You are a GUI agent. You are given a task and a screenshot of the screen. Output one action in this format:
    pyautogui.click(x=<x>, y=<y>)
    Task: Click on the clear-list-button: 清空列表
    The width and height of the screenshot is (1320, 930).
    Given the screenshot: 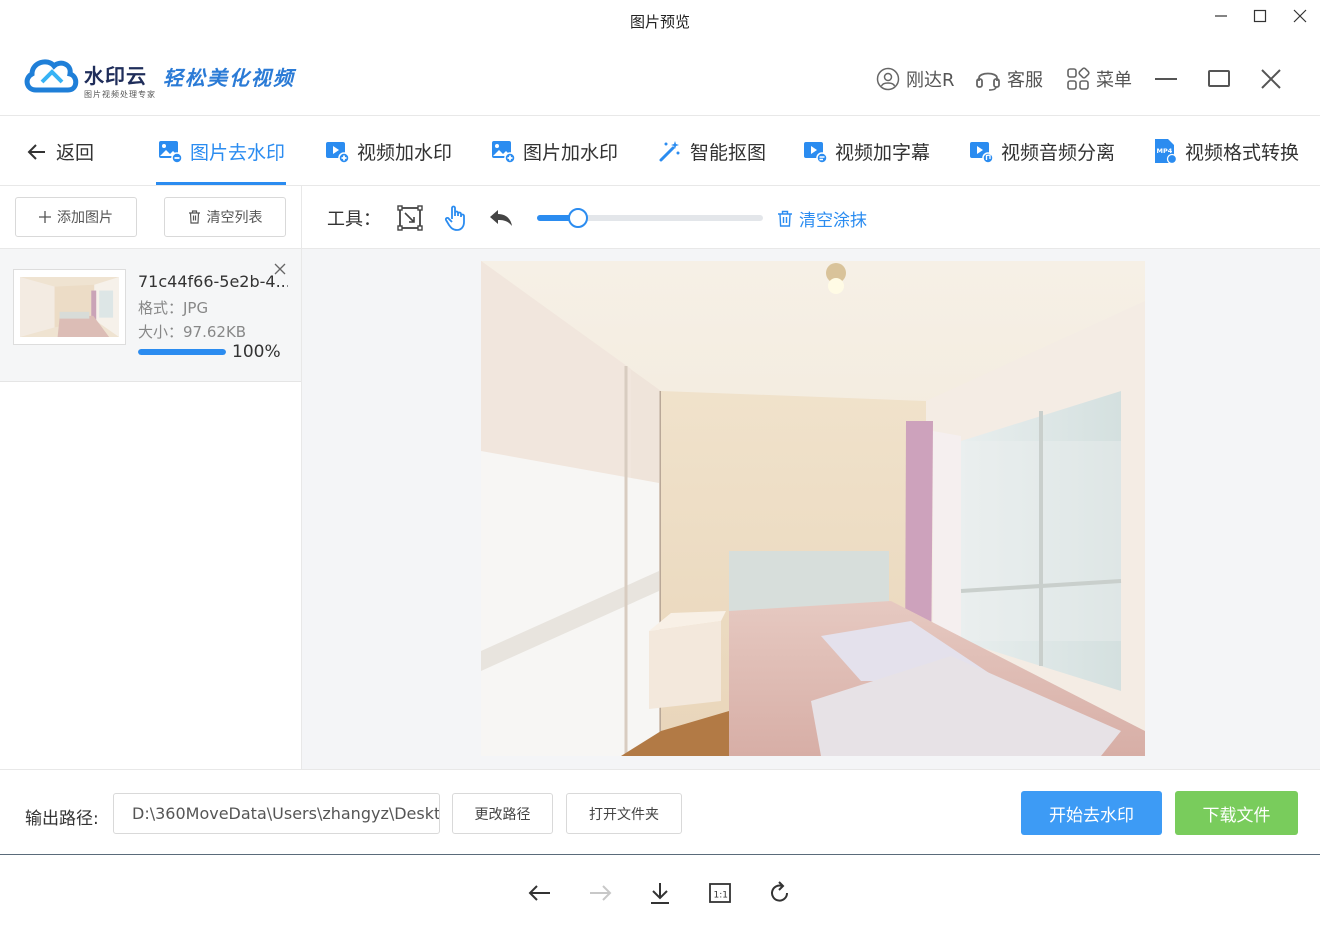 What is the action you would take?
    pyautogui.click(x=225, y=217)
    